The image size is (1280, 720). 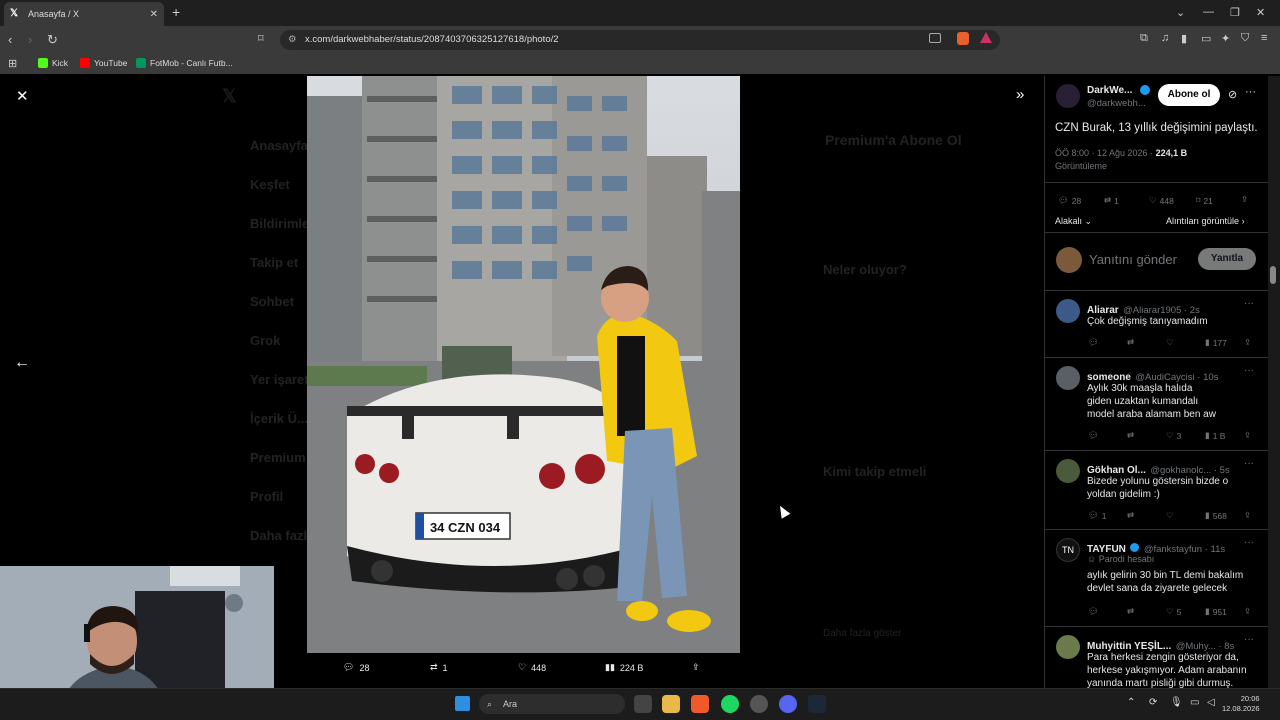 I want to click on extensions-icon: ⧉, so click(x=1144, y=38).